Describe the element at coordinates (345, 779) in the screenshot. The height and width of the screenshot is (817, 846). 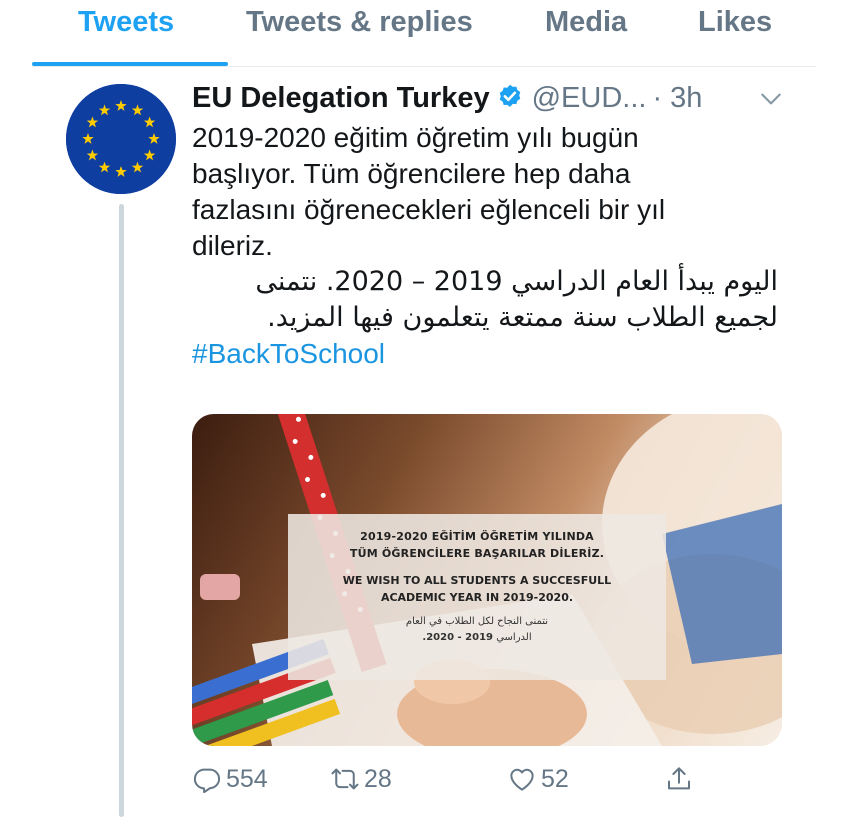
I see `retweet-icon` at that location.